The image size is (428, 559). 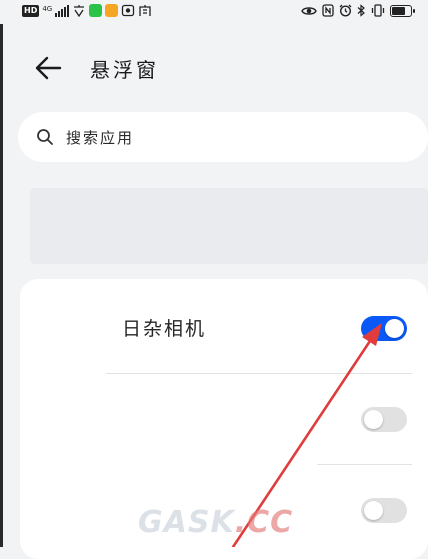 What do you see at coordinates (186, 522) in the screenshot?
I see `watermark-main: GASK` at bounding box center [186, 522].